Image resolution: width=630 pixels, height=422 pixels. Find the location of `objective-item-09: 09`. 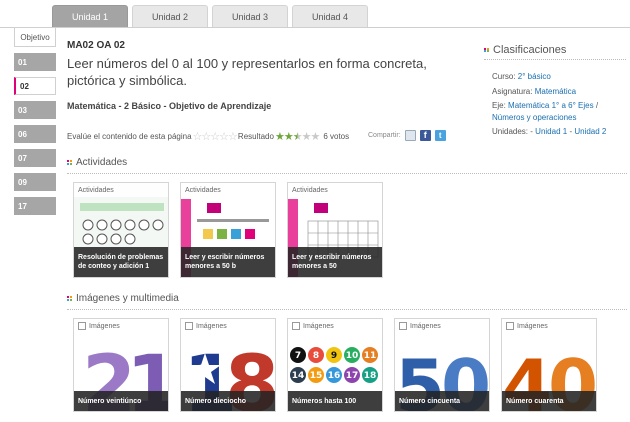

objective-item-09: 09 is located at coordinates (35, 182).